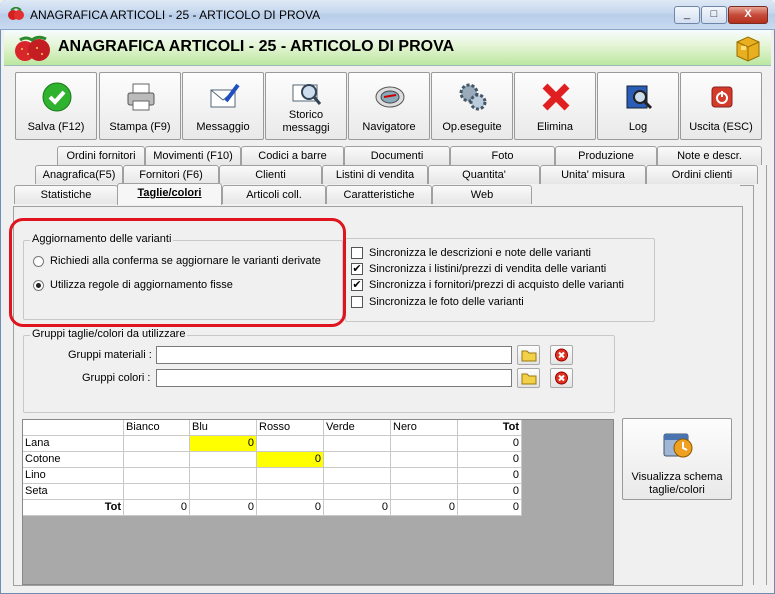  I want to click on printer-icon, so click(141, 97).